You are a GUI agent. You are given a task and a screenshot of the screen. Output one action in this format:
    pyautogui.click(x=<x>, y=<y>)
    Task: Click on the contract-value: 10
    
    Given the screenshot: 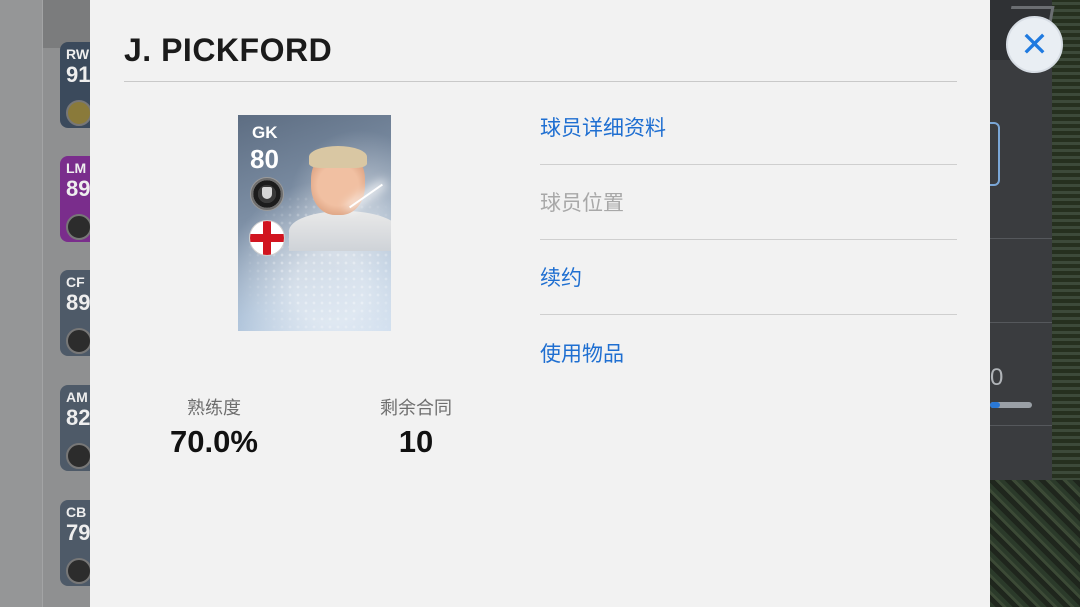 What is the action you would take?
    pyautogui.click(x=416, y=441)
    